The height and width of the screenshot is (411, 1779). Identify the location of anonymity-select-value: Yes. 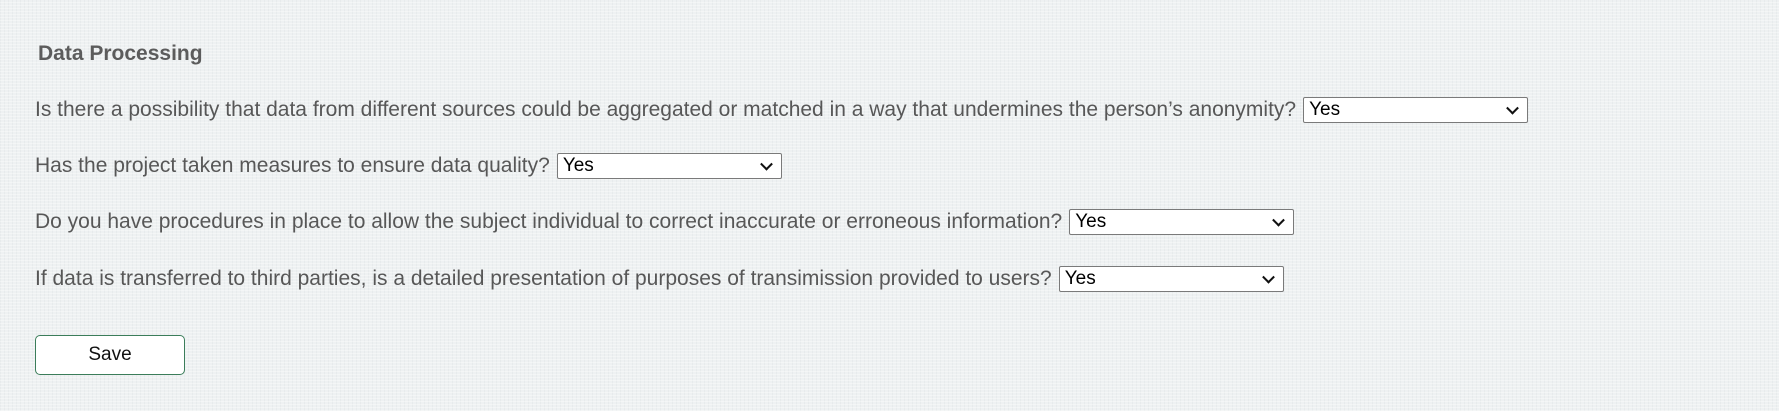
(1325, 109).